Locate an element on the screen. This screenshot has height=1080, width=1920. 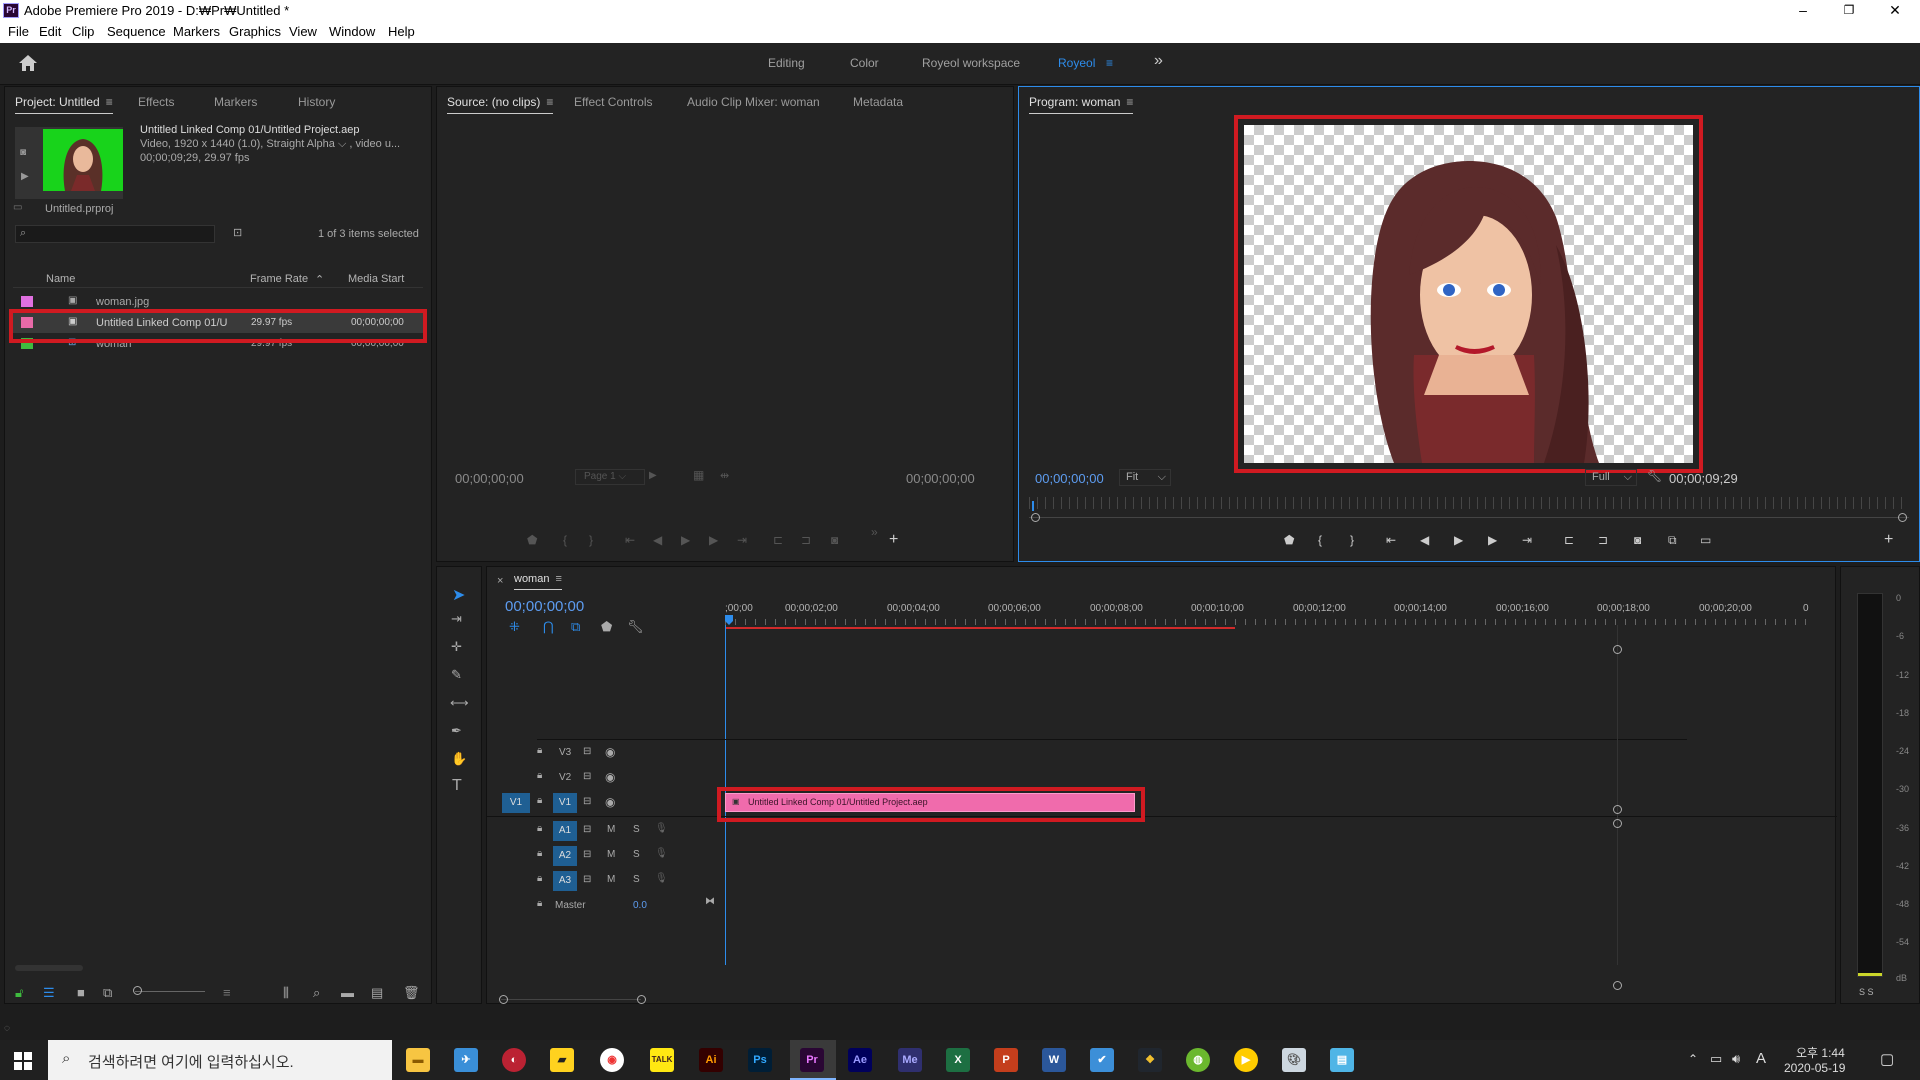
master-expand-icon: ⧓ is located at coordinates (710, 901).